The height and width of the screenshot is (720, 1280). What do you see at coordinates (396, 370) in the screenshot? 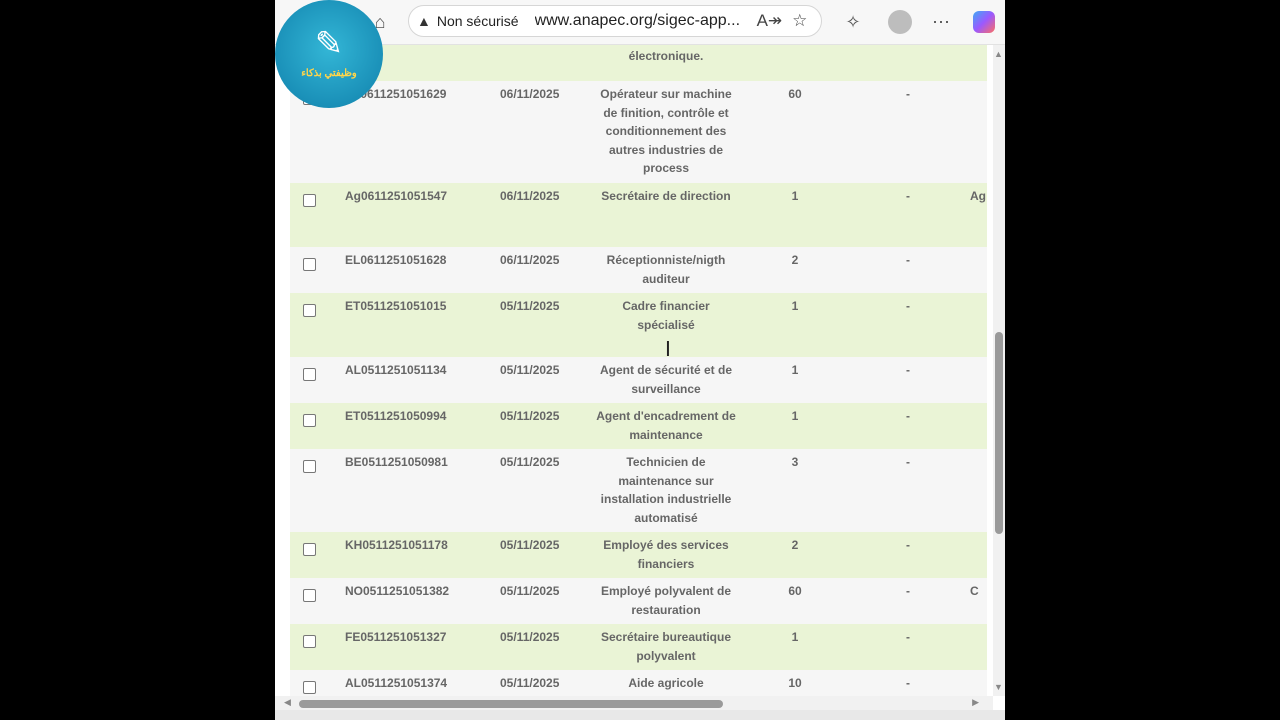
I see `offer-reference: AL0511251051134` at bounding box center [396, 370].